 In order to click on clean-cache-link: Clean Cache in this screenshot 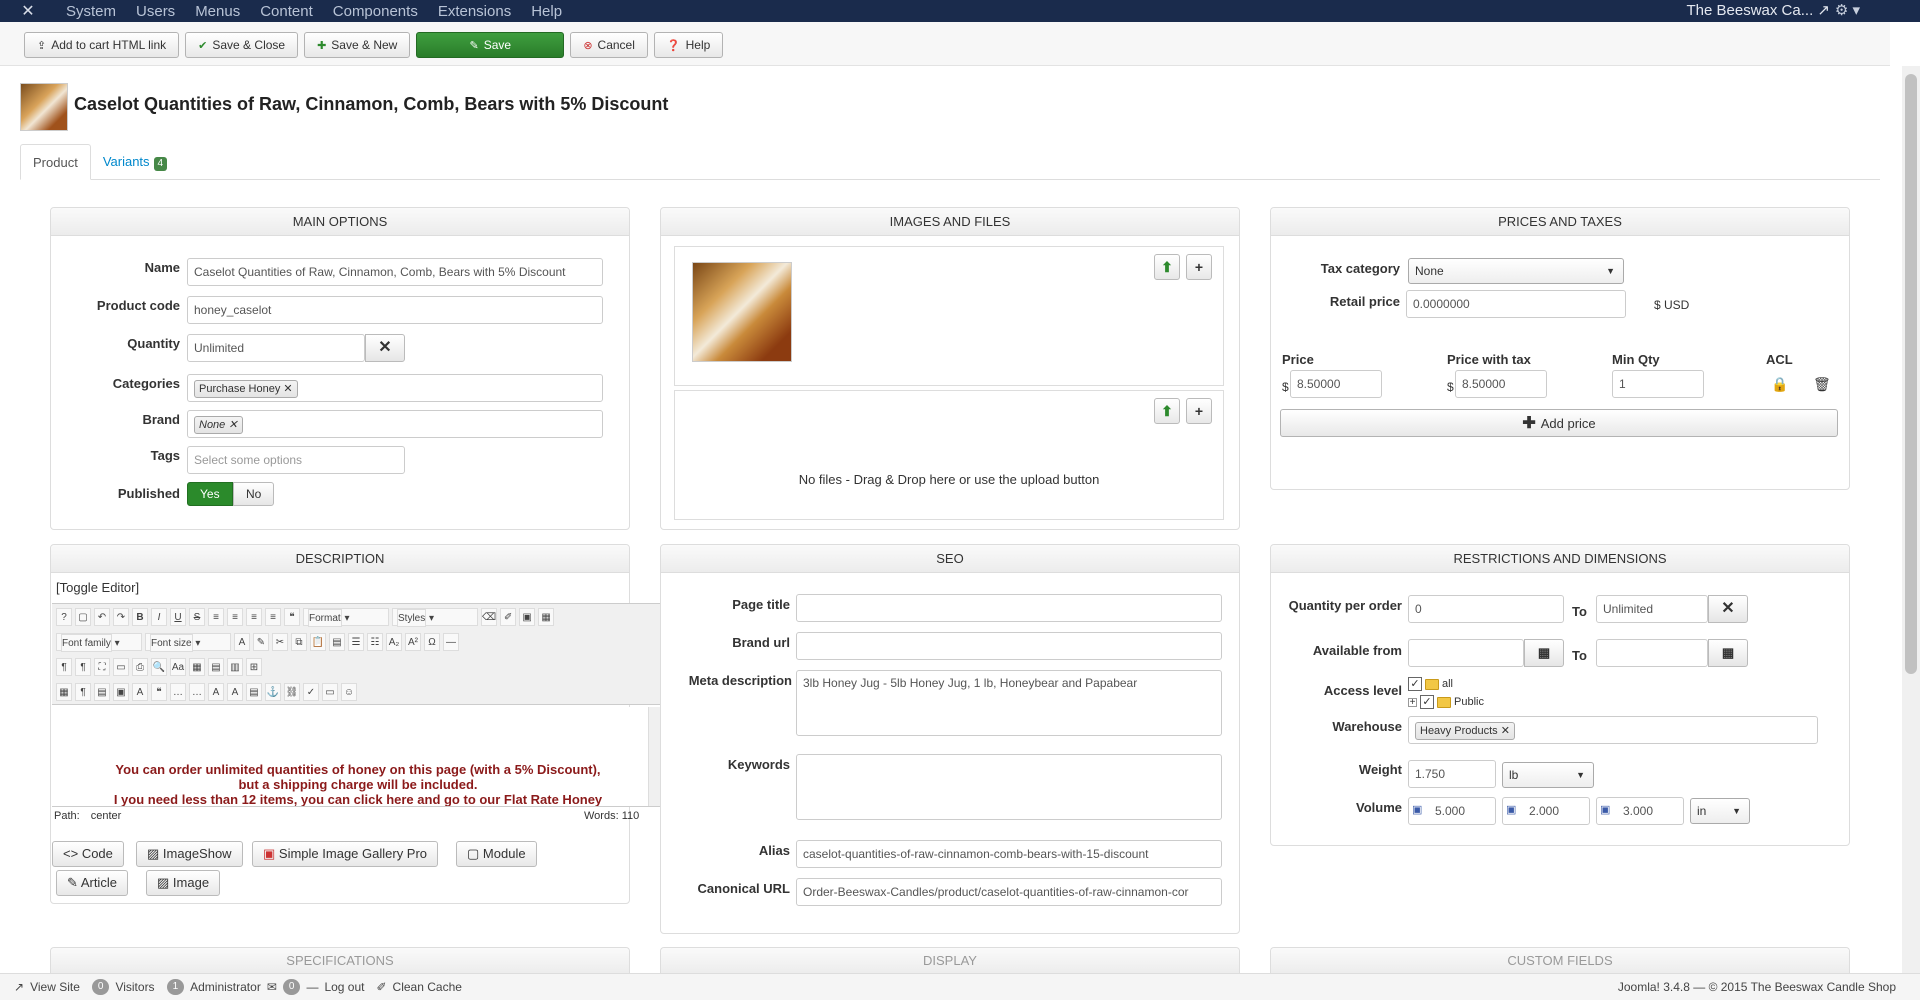, I will do `click(427, 987)`.